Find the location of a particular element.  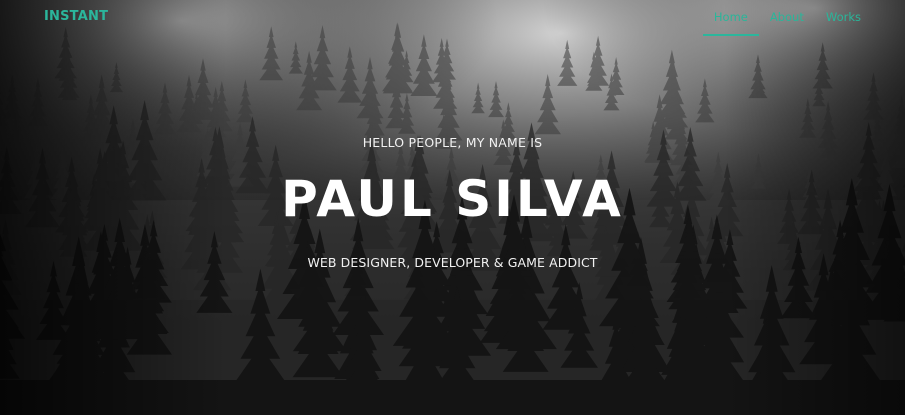

nav-item-about: About is located at coordinates (787, 18).